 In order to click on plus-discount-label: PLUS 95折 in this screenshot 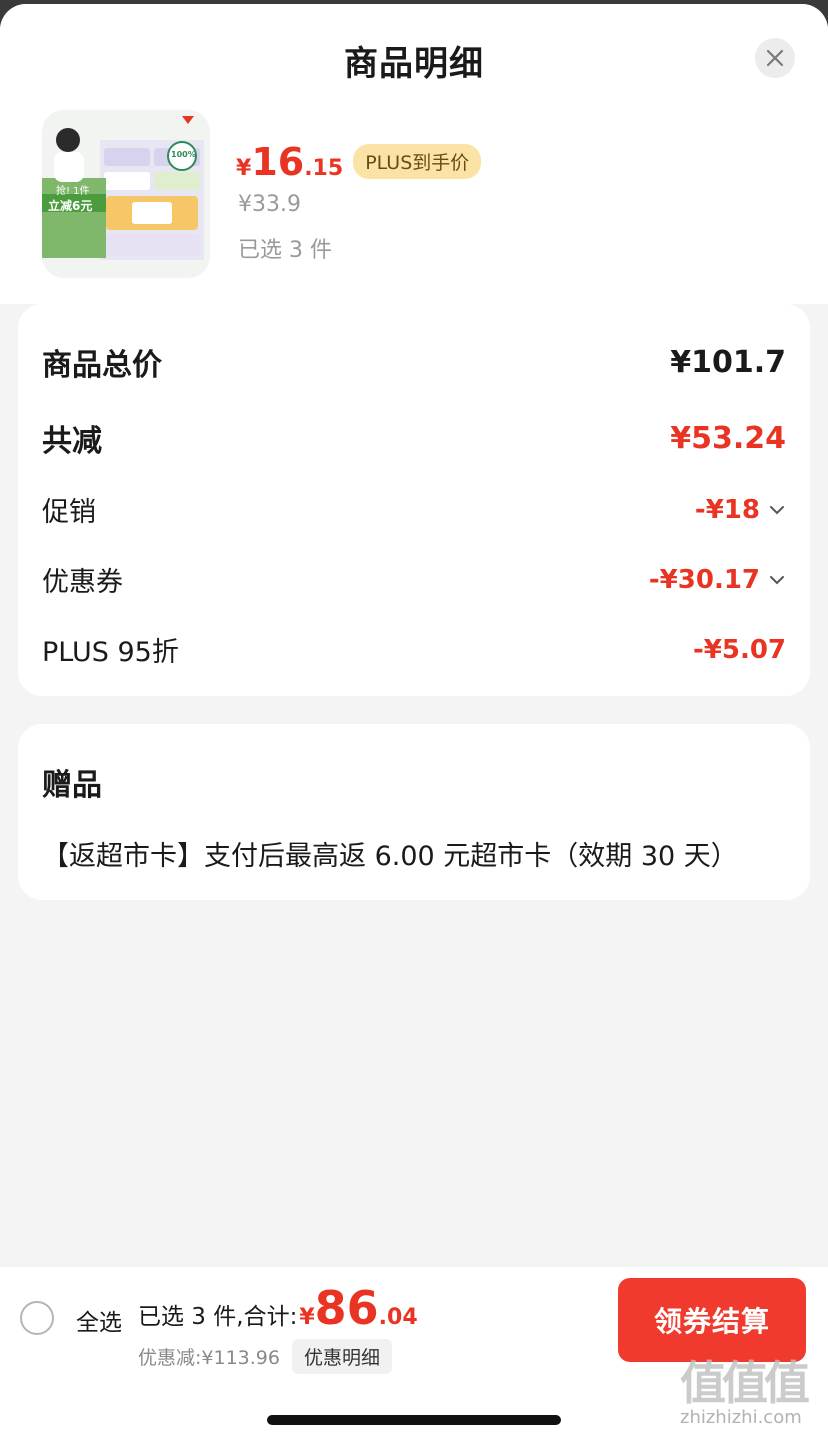, I will do `click(110, 652)`.